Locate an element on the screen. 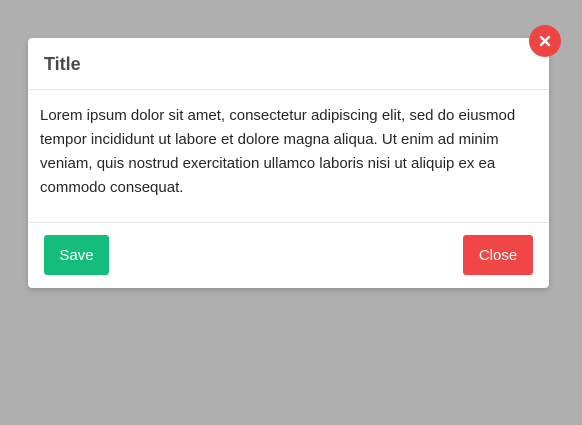  modal-footer: Save Close is located at coordinates (288, 255).